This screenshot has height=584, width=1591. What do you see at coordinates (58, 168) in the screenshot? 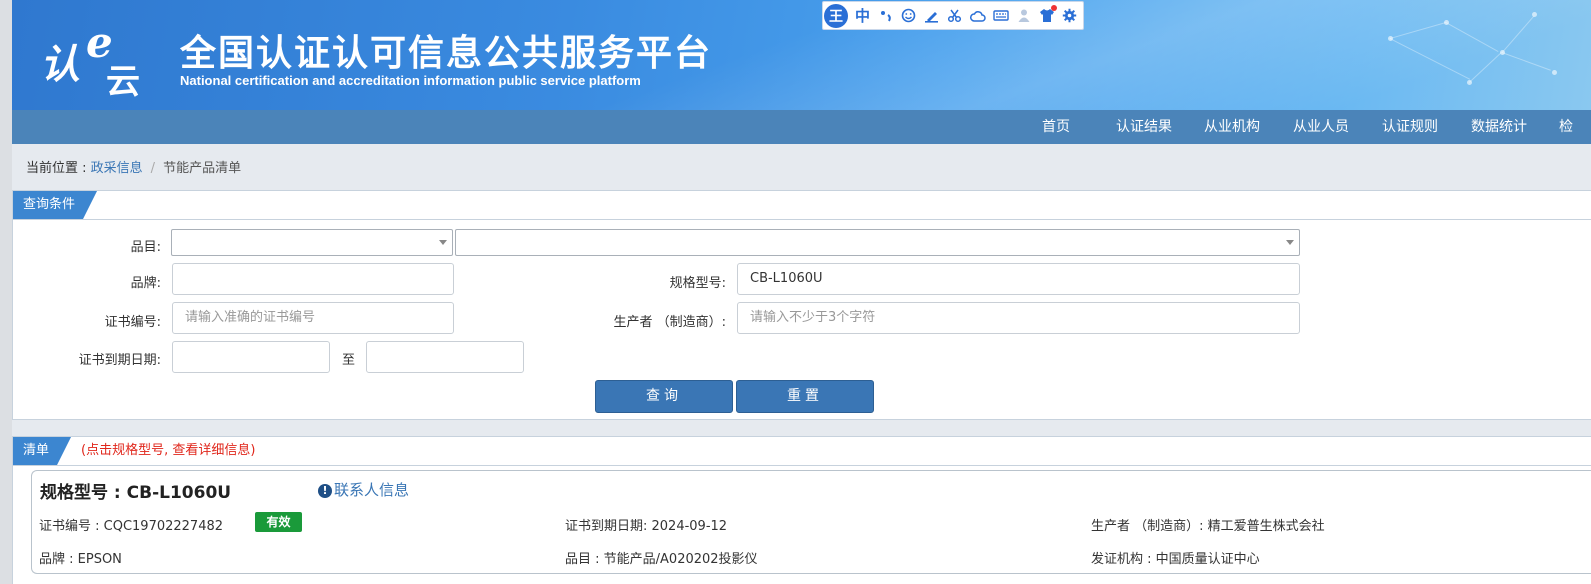
I see `breadcrumb-prefix: 当前位置 :` at bounding box center [58, 168].